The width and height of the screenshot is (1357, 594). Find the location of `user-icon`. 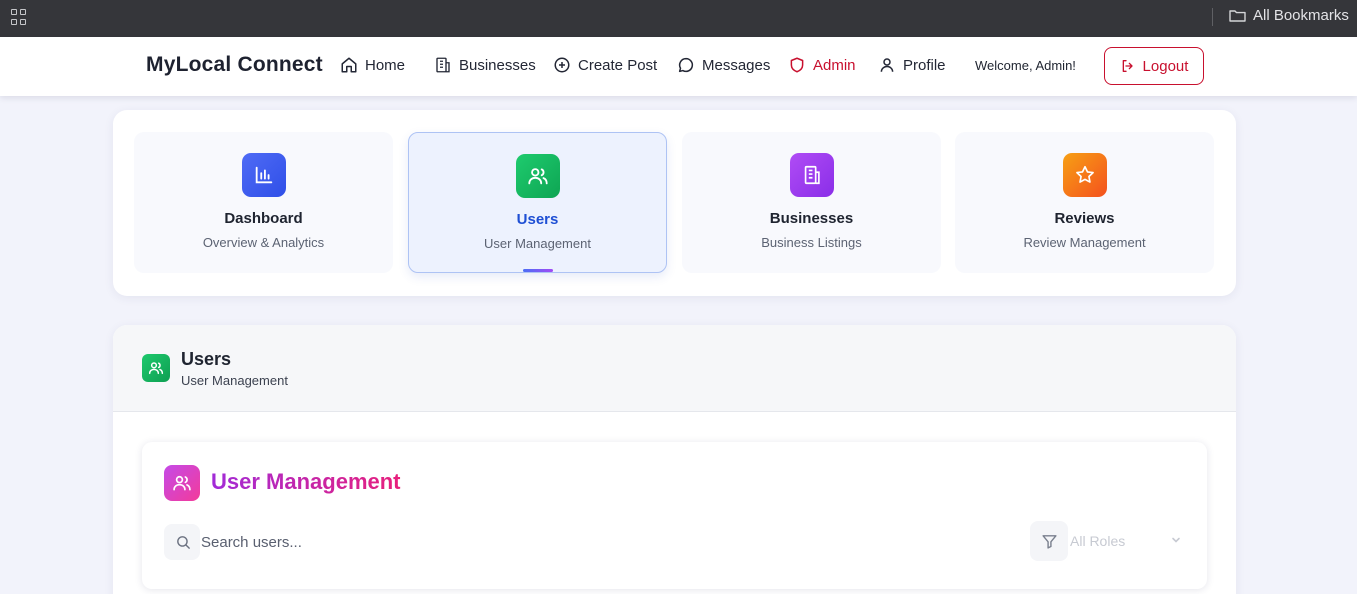

user-icon is located at coordinates (887, 65).